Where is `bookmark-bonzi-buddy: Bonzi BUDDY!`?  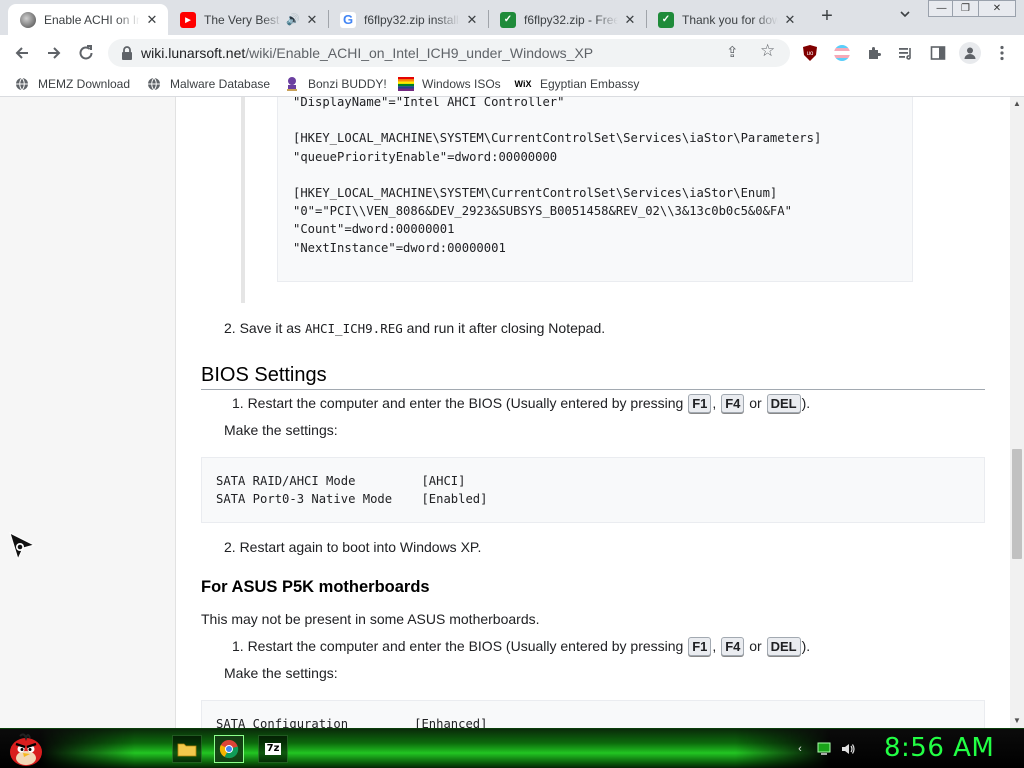 bookmark-bonzi-buddy: Bonzi BUDDY! is located at coordinates (335, 84).